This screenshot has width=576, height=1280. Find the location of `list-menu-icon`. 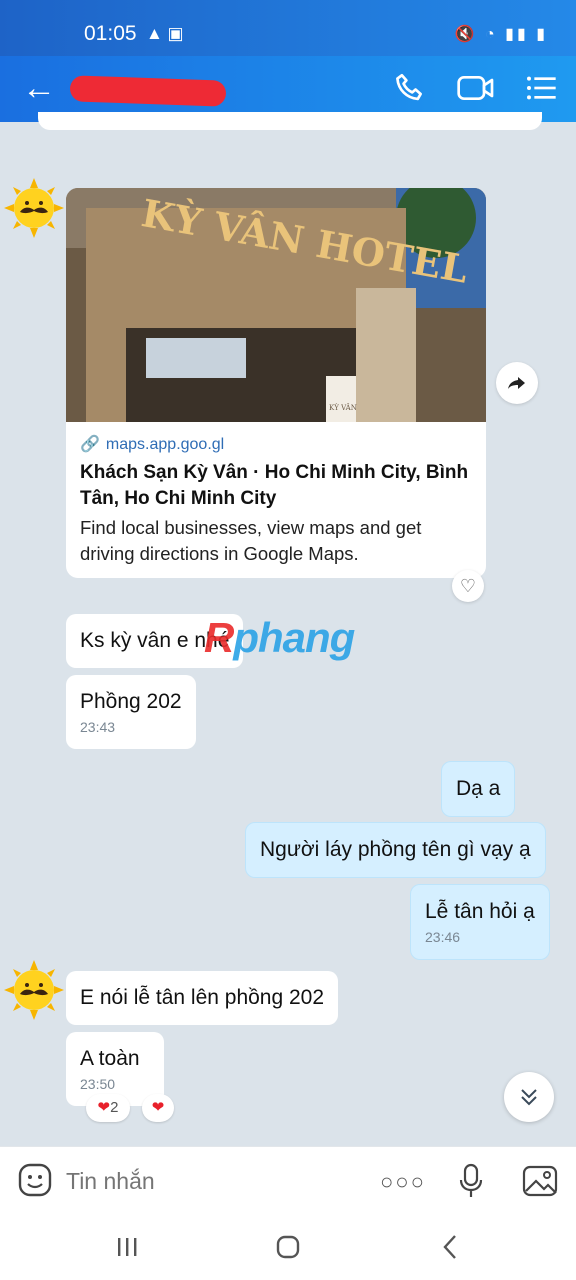

list-menu-icon is located at coordinates (541, 88).